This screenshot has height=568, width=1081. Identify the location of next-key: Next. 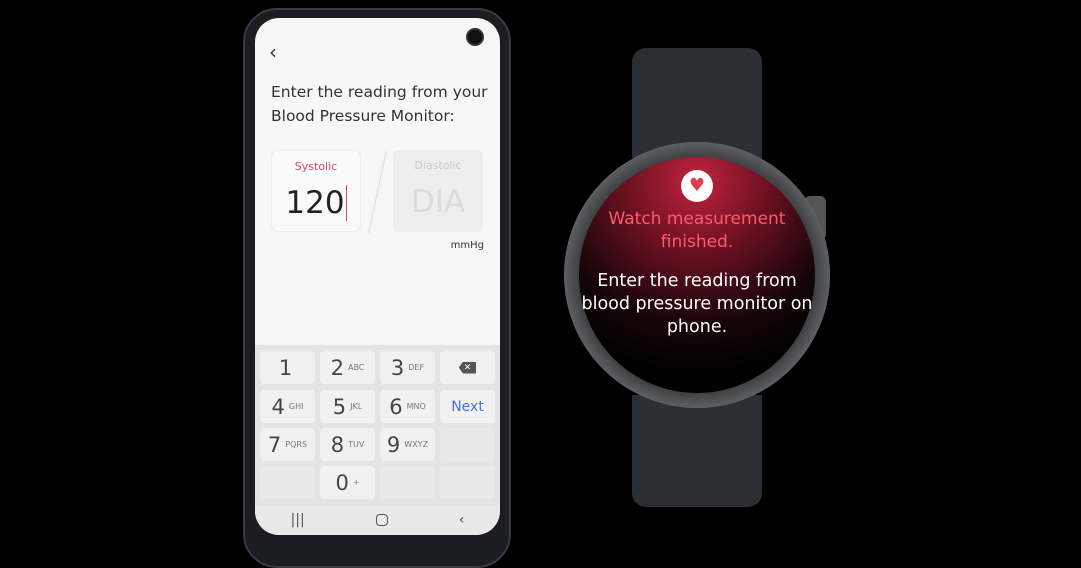
(467, 406).